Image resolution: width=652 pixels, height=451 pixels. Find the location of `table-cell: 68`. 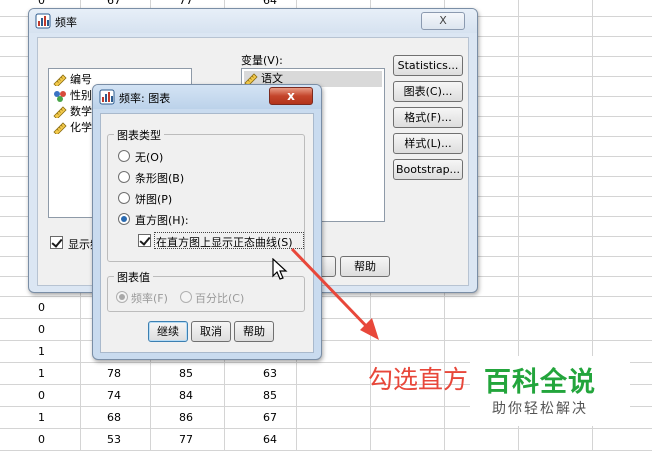

table-cell: 68 is located at coordinates (114, 418).